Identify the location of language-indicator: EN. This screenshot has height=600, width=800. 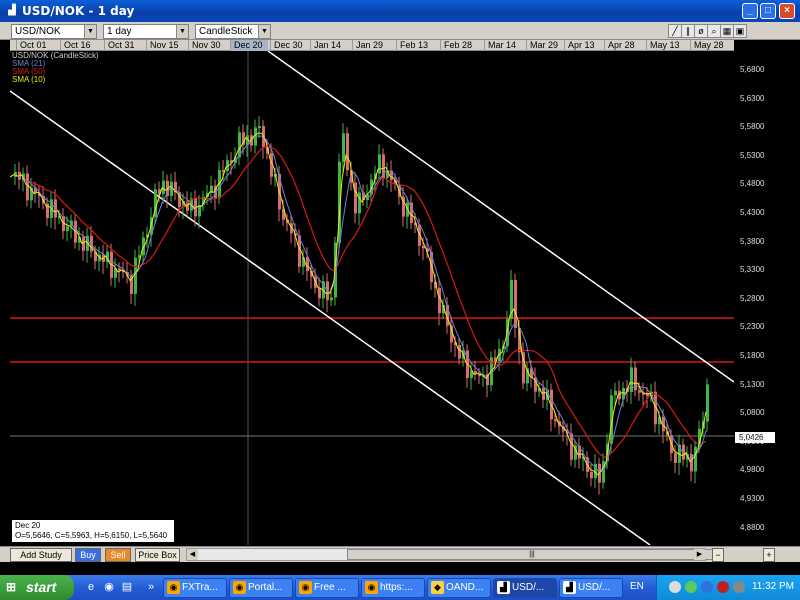
(637, 586).